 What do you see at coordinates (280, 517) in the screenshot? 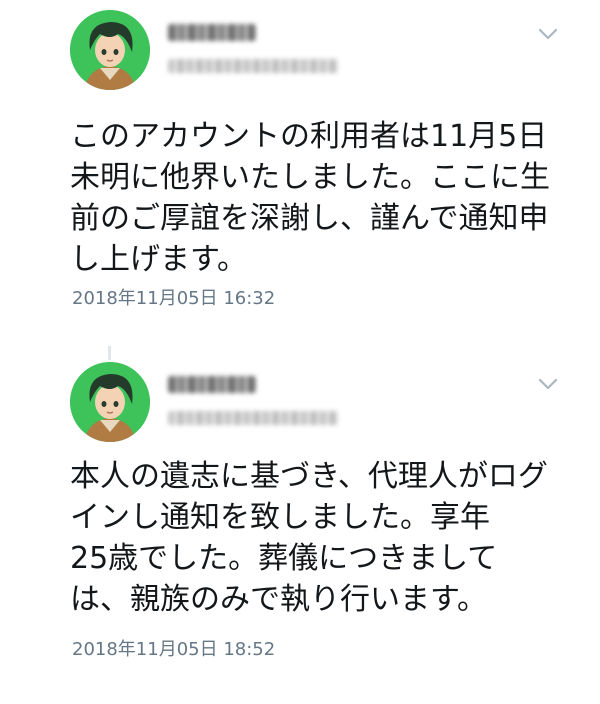
I see `tweet-text-line: インし通知を致しました。享年` at bounding box center [280, 517].